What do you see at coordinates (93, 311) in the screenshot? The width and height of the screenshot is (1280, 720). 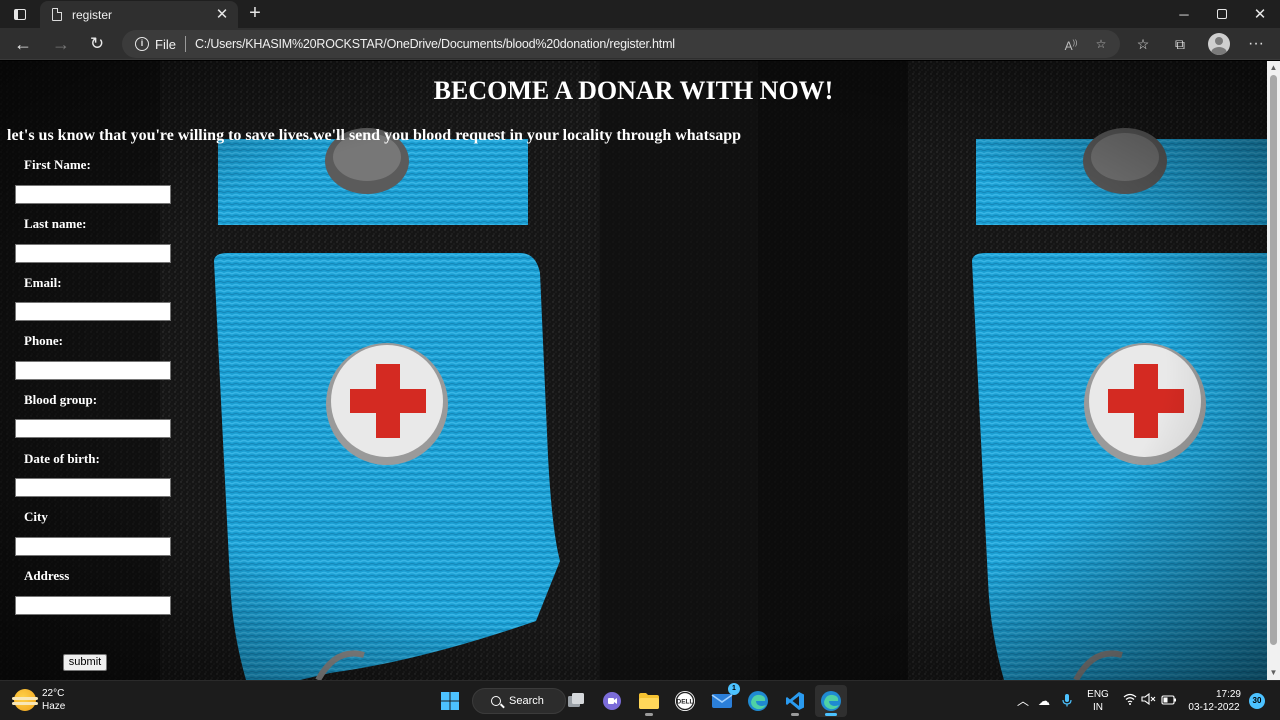 I see `email-field` at bounding box center [93, 311].